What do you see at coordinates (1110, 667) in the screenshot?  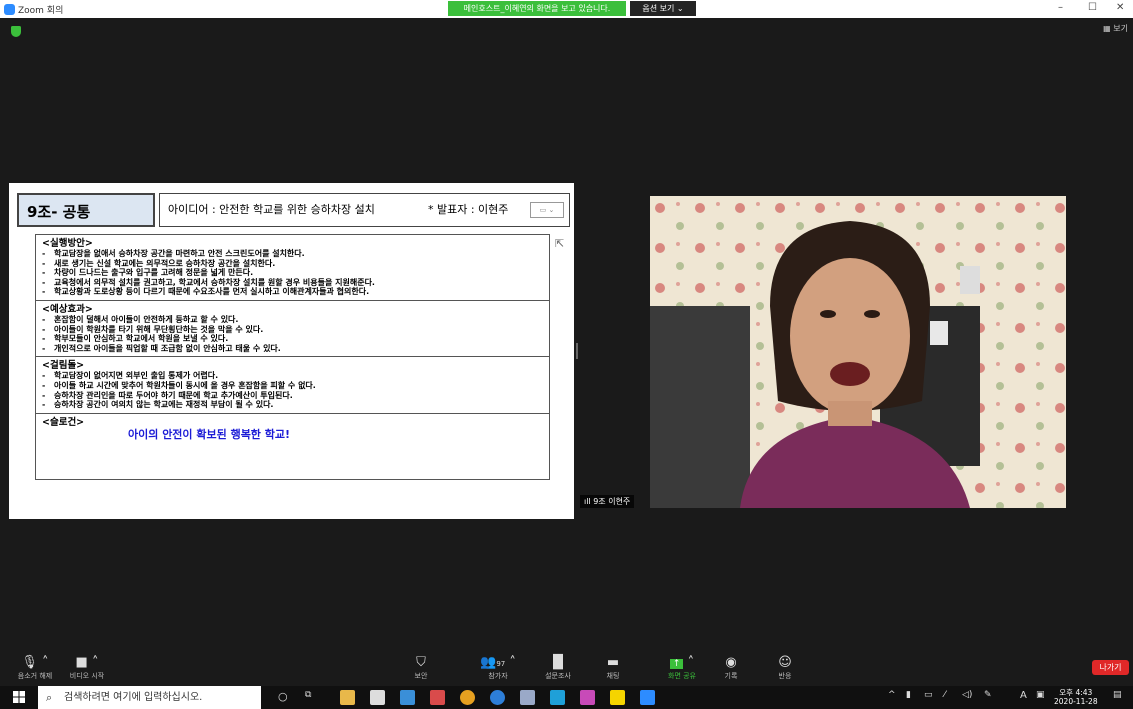 I see `leave-meeting-button: 나가기` at bounding box center [1110, 667].